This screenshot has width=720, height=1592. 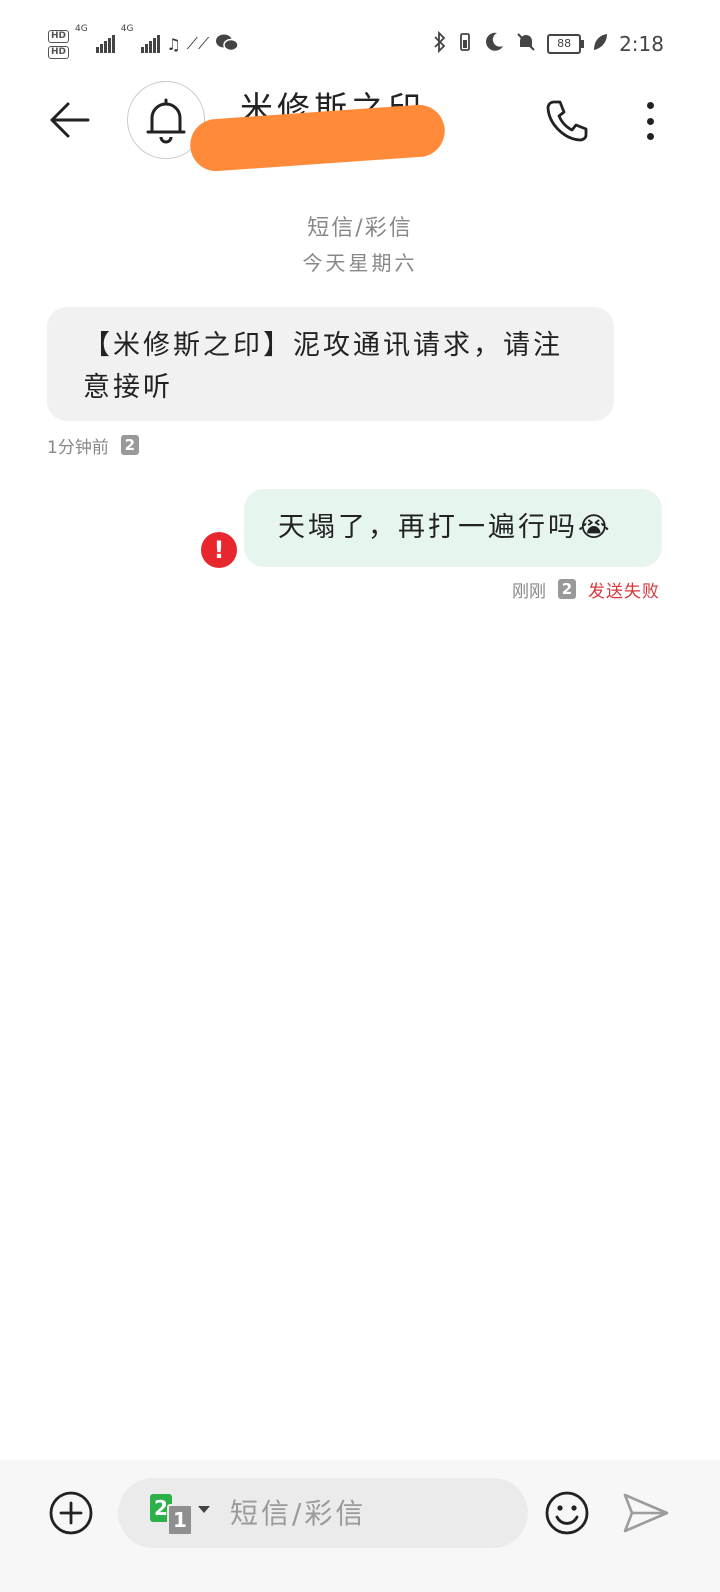 What do you see at coordinates (198, 43) in the screenshot?
I see `link-icon: ⟋⟋` at bounding box center [198, 43].